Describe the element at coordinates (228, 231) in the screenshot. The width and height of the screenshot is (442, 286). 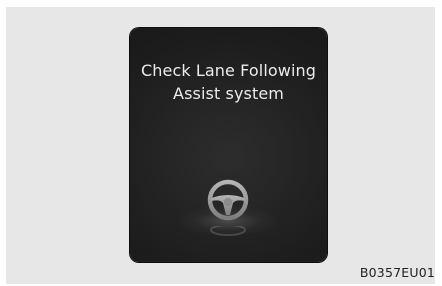
I see `steering-wheel-reflection` at that location.